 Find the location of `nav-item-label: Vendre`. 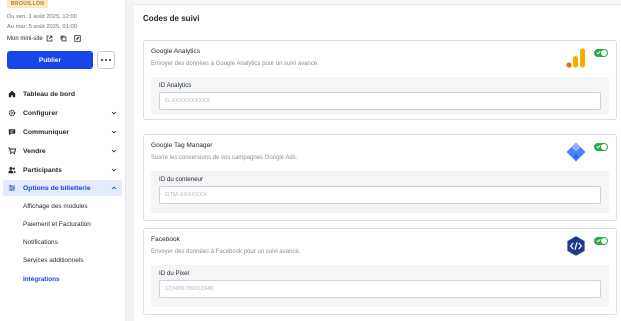

nav-item-label: Vendre is located at coordinates (34, 151).